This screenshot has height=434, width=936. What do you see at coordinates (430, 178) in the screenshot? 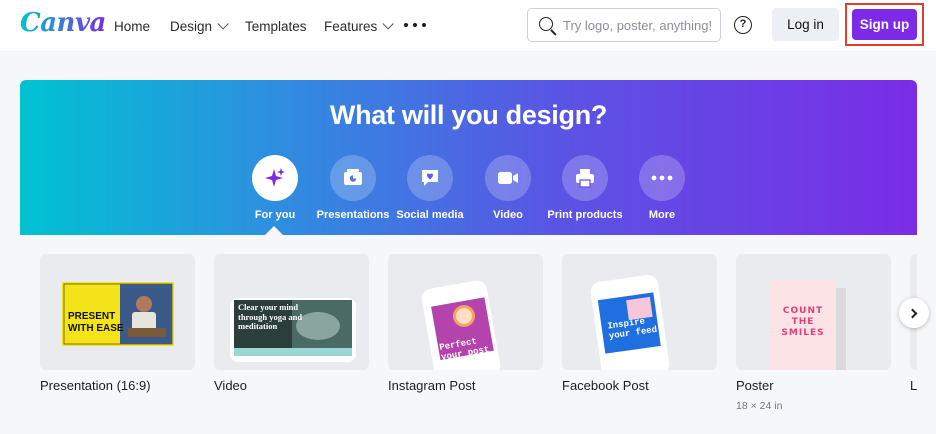
I see `heart-chat-icon` at bounding box center [430, 178].